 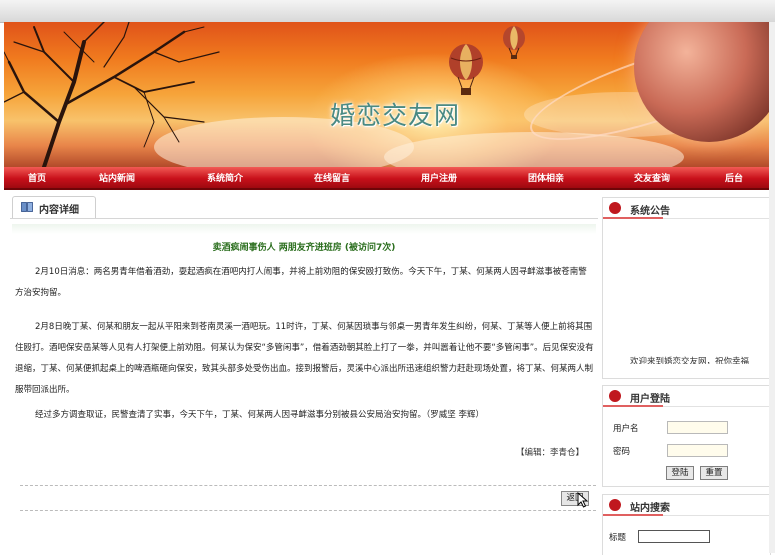 What do you see at coordinates (690, 362) in the screenshot?
I see `notice-marquee: 欢迎来到婚恋交友网，祝你幸福` at bounding box center [690, 362].